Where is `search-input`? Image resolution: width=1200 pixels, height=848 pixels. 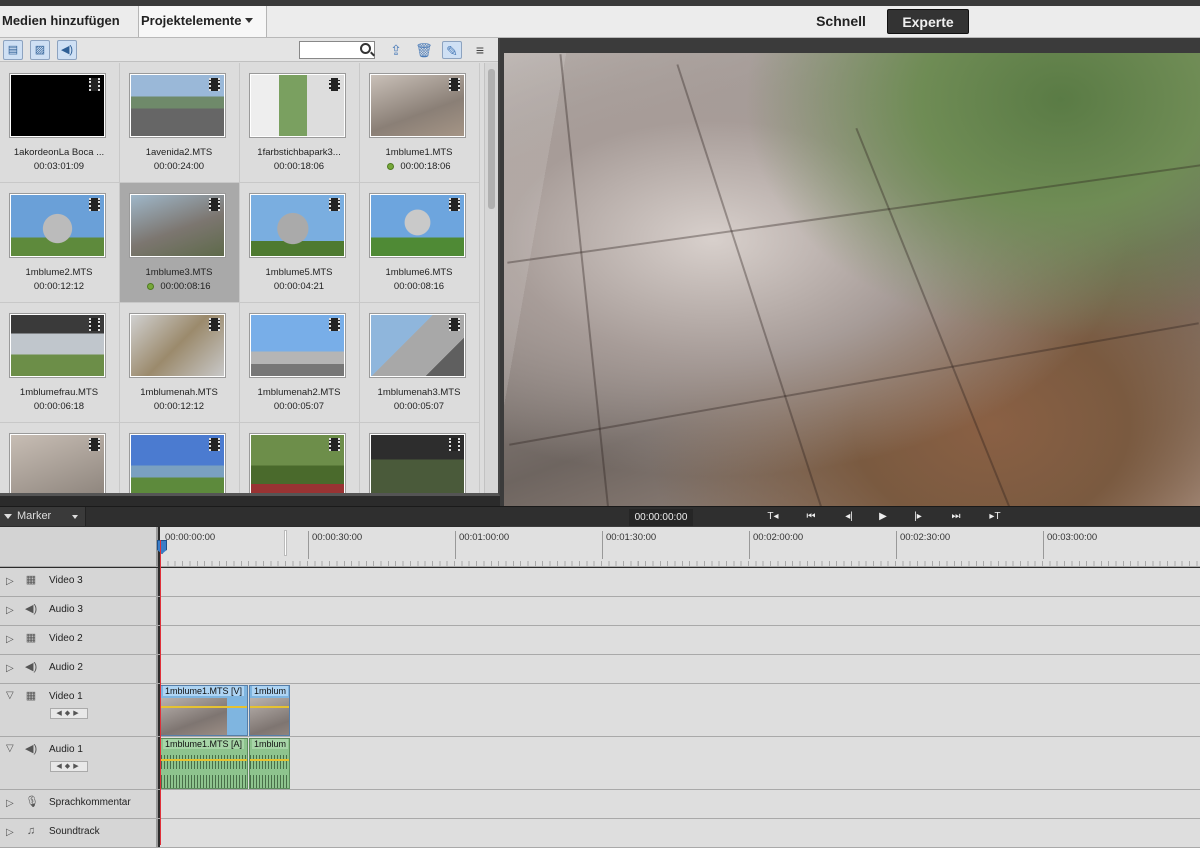 search-input is located at coordinates (337, 50).